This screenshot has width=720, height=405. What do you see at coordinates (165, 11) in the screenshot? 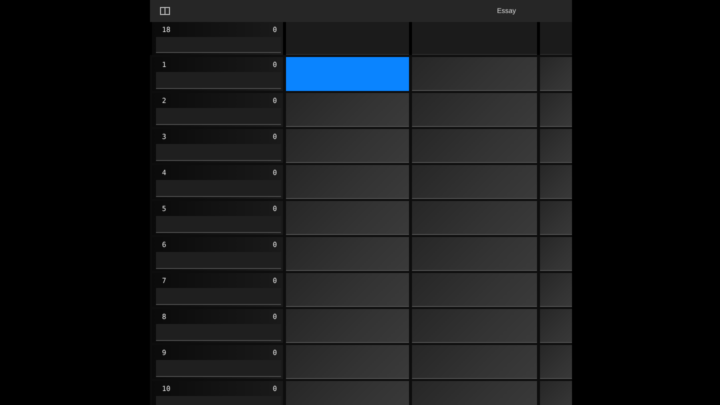
I see `sidebar-toggle-icon` at bounding box center [165, 11].